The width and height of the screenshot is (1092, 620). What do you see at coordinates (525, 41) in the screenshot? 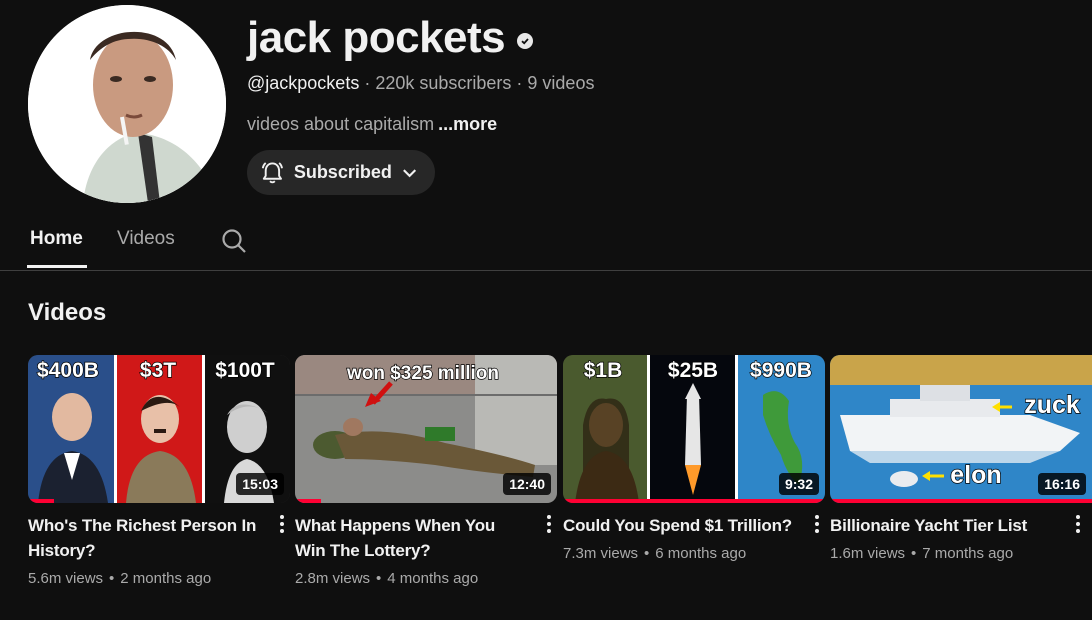
I see `verified-check-icon` at bounding box center [525, 41].